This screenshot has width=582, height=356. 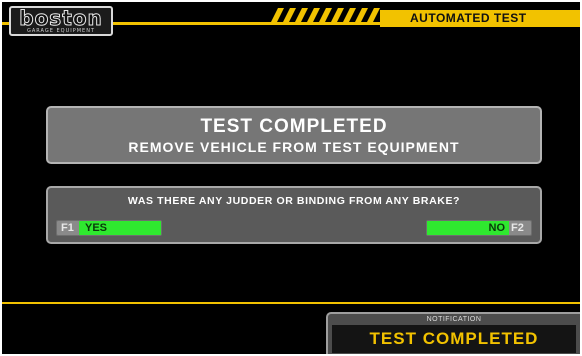 I want to click on notification-message: TEST COMPLETED, so click(x=454, y=339).